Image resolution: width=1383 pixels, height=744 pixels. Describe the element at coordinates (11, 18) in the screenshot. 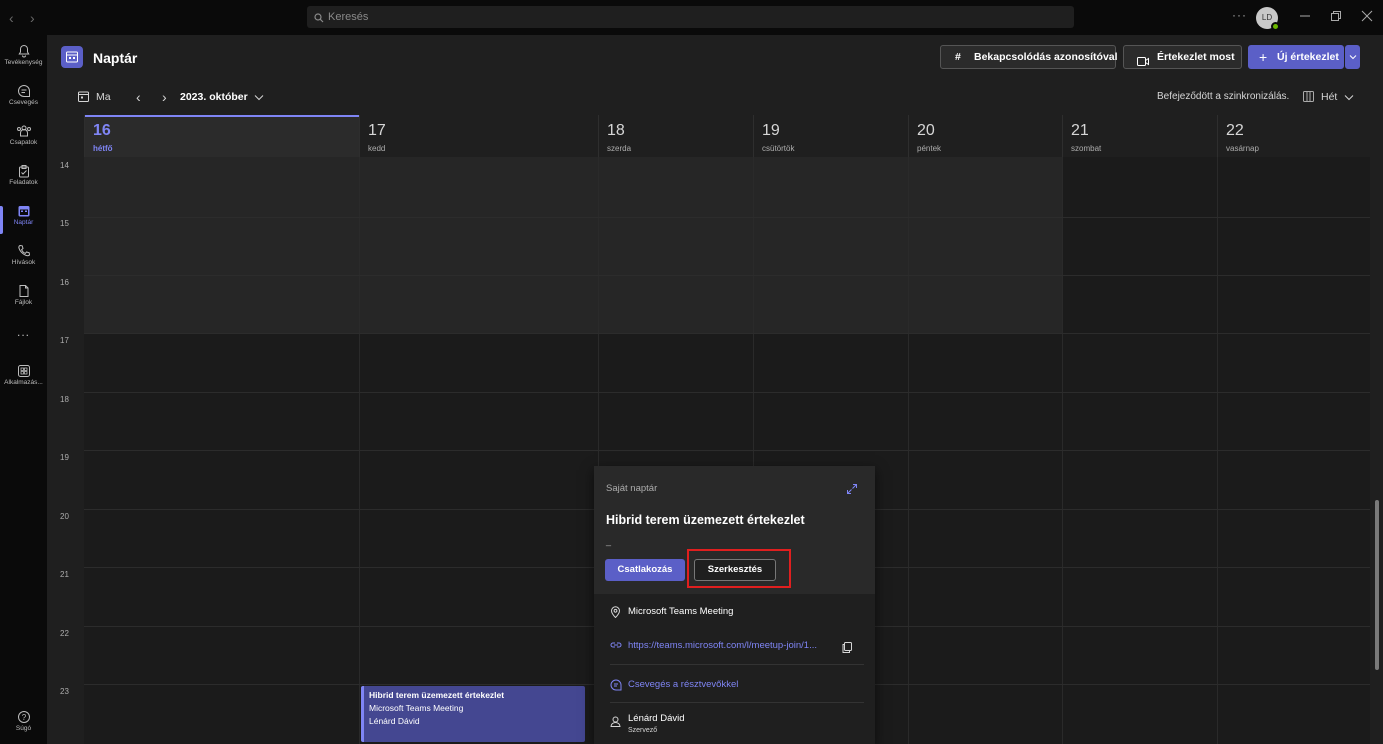

I see `back-arrow-icon: ‹` at that location.